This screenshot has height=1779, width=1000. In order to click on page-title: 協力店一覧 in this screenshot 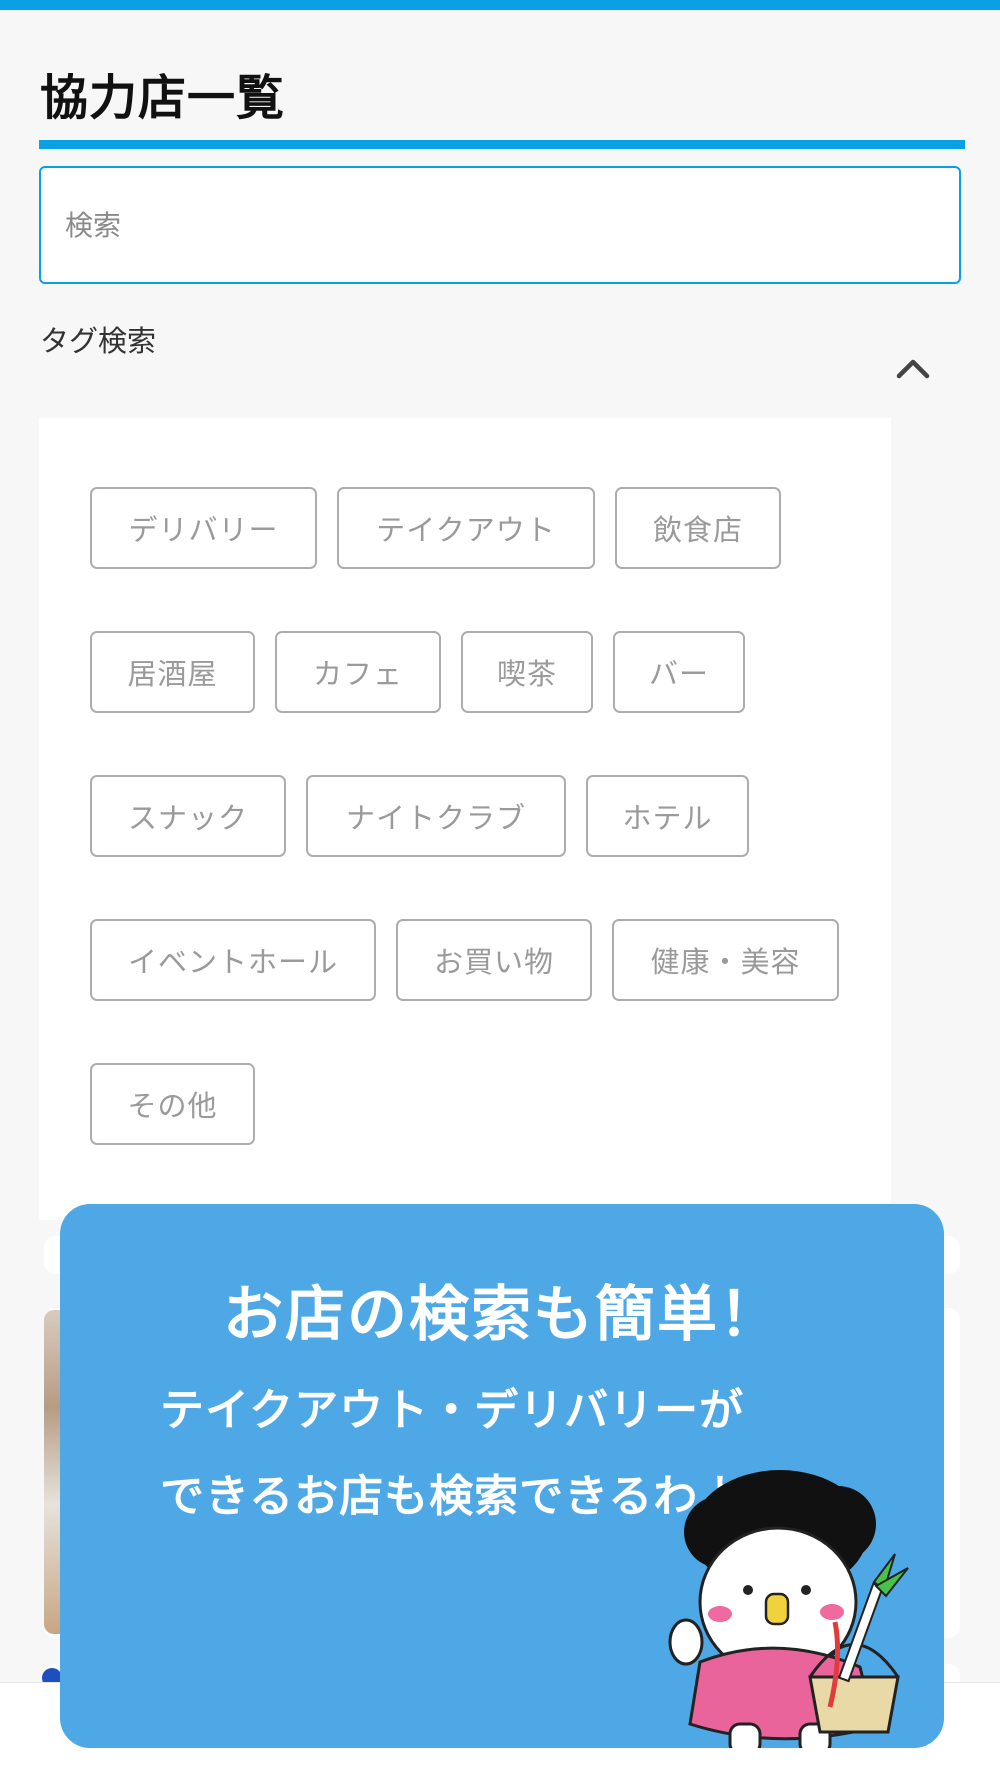, I will do `click(163, 98)`.